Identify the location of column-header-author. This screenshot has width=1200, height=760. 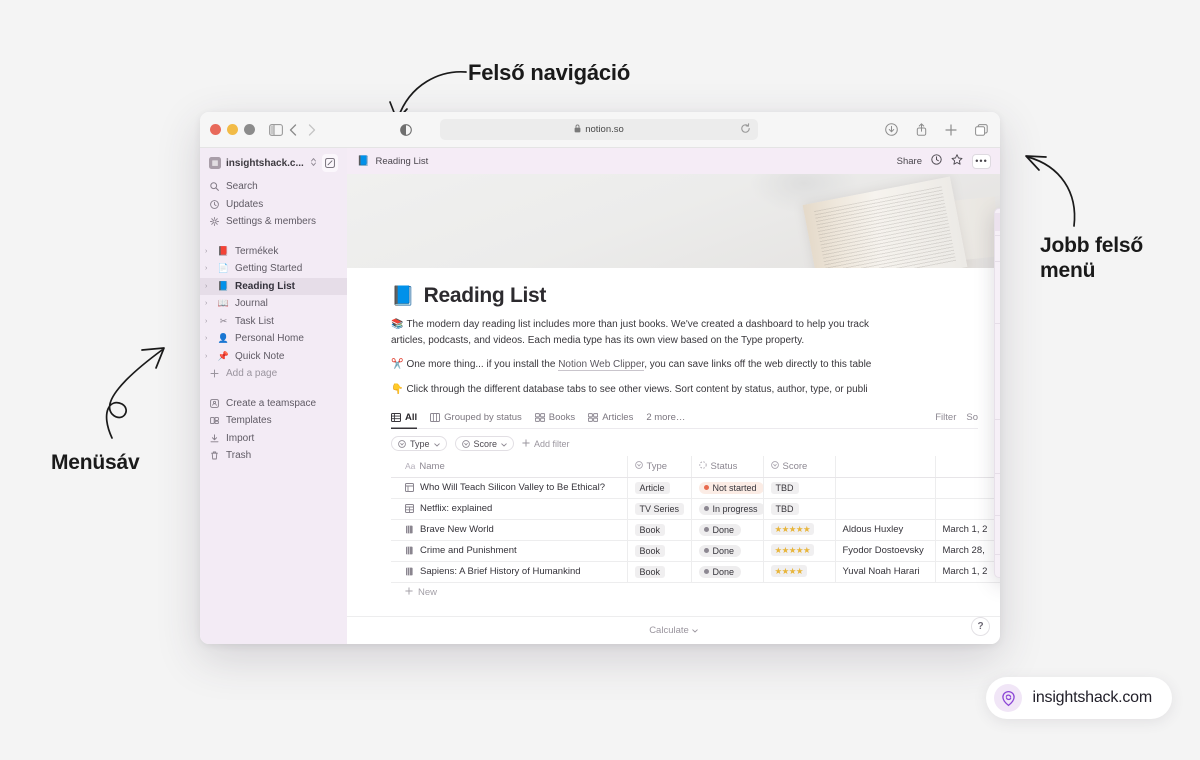
(885, 467).